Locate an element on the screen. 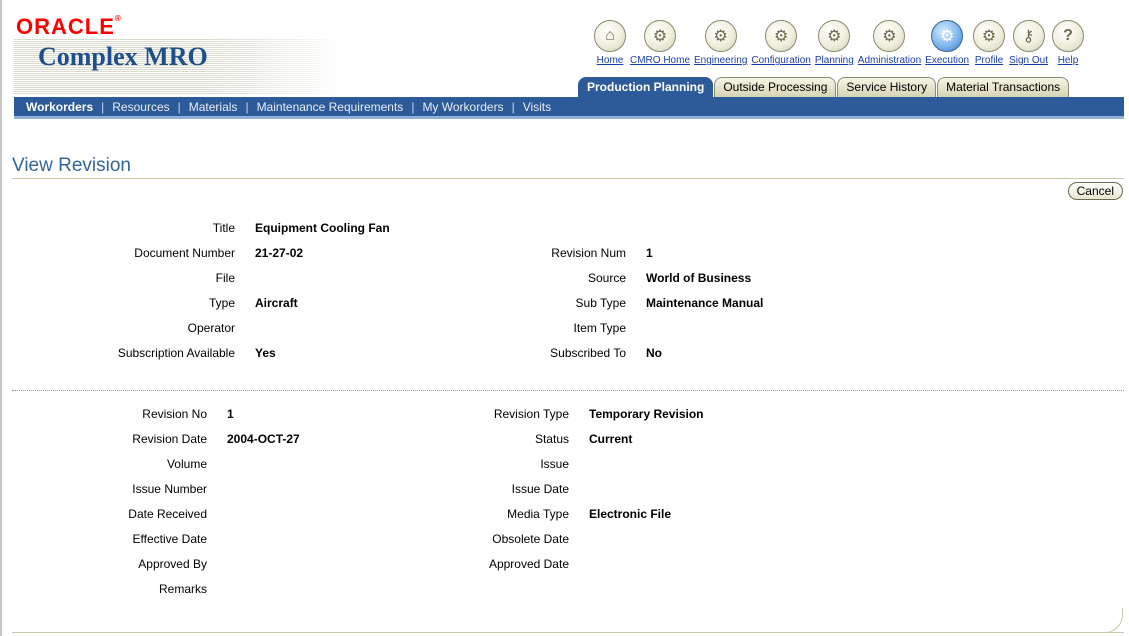  document-number-value: 21-27-02 is located at coordinates (279, 253).